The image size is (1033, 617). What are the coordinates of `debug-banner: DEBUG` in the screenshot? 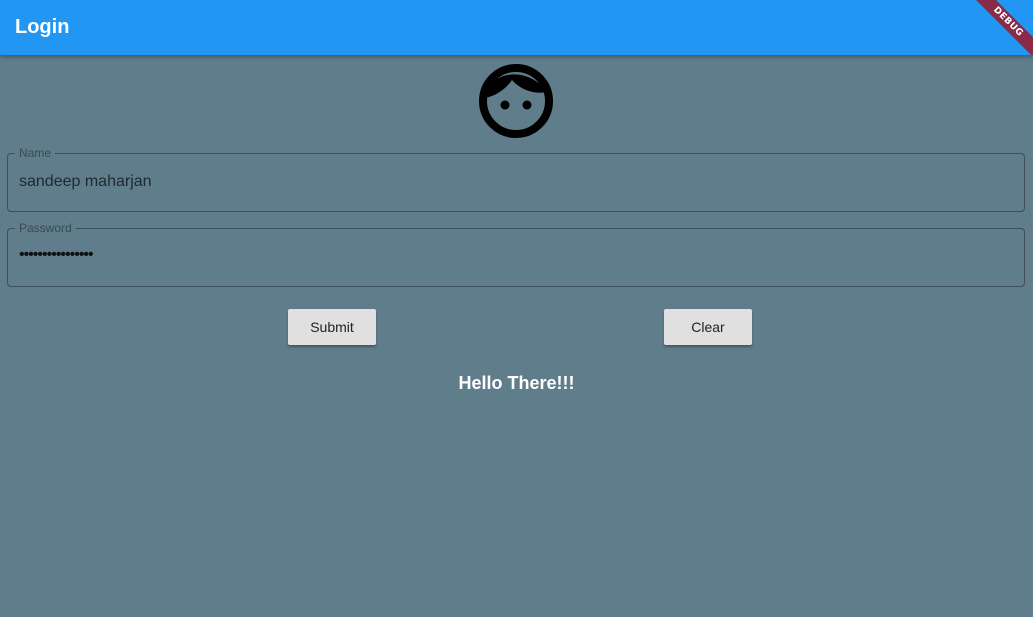 It's located at (998, 27).